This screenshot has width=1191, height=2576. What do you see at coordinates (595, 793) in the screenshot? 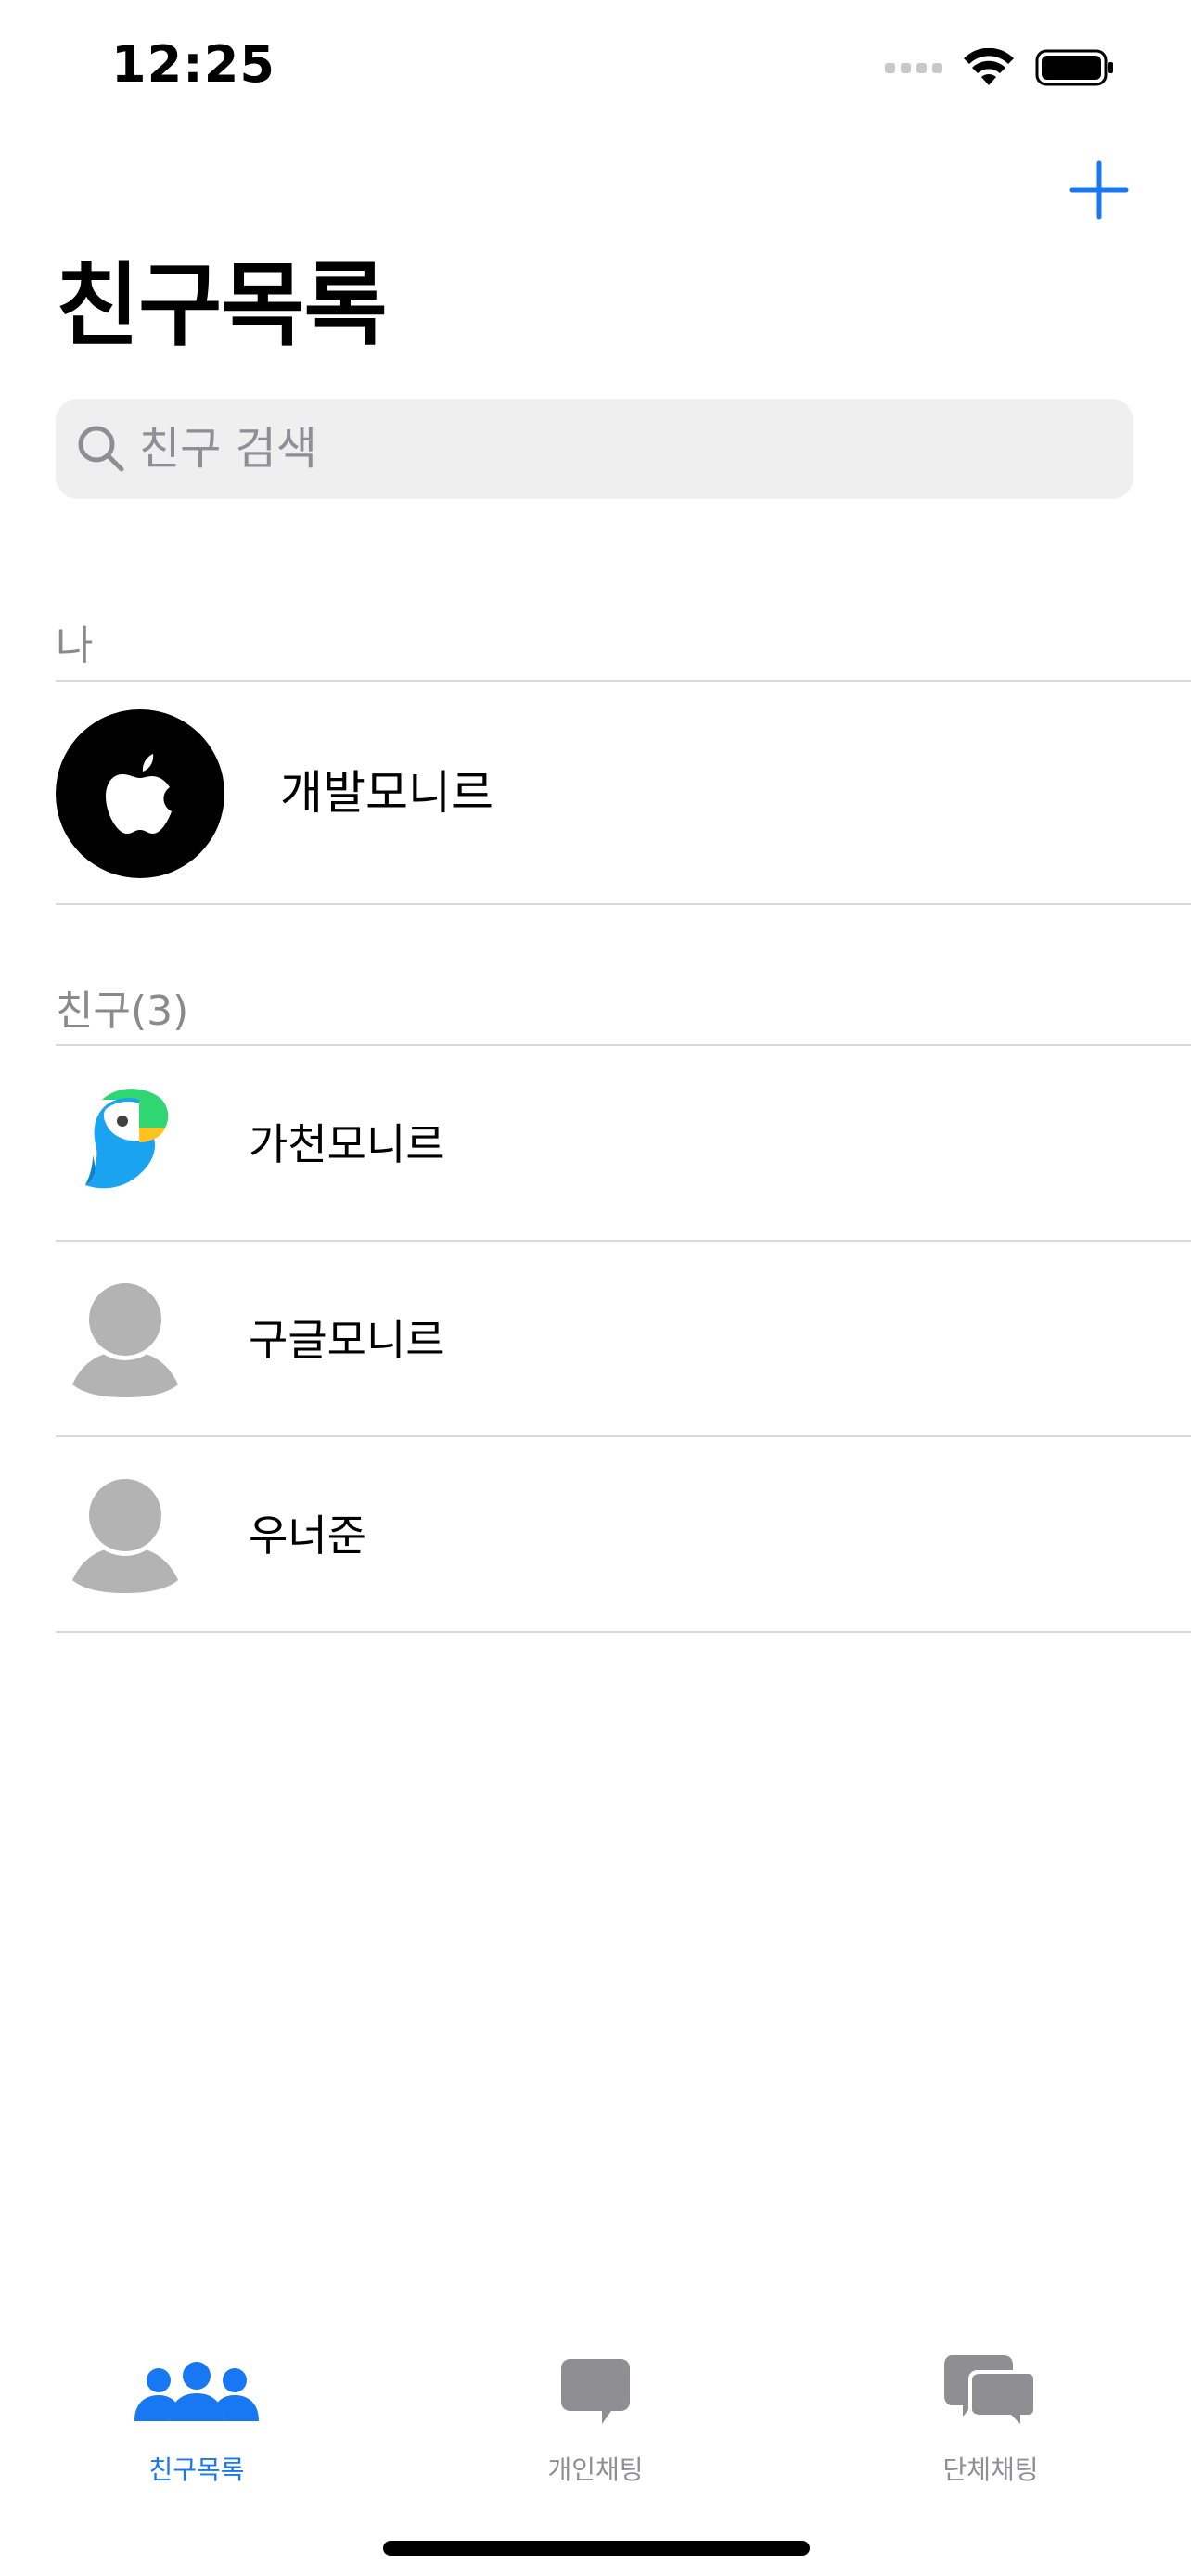
I see `my-profile-row: 개발모니르` at bounding box center [595, 793].